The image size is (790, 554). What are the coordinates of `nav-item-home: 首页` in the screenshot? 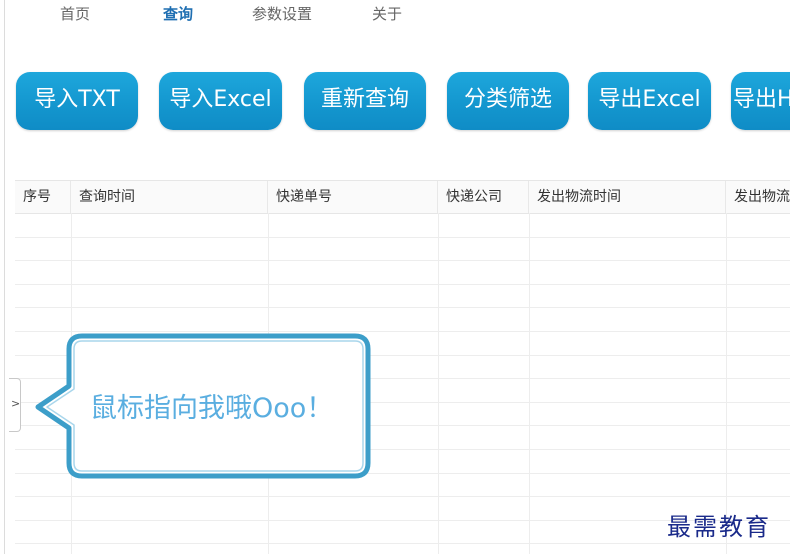 It's located at (75, 13).